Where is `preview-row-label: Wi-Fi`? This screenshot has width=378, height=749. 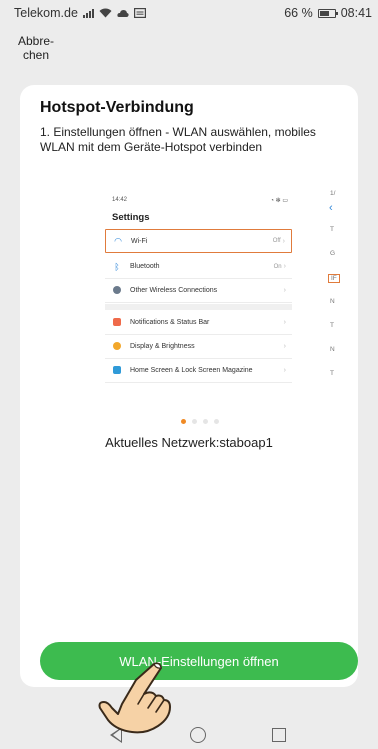 preview-row-label: Wi-Fi is located at coordinates (139, 241).